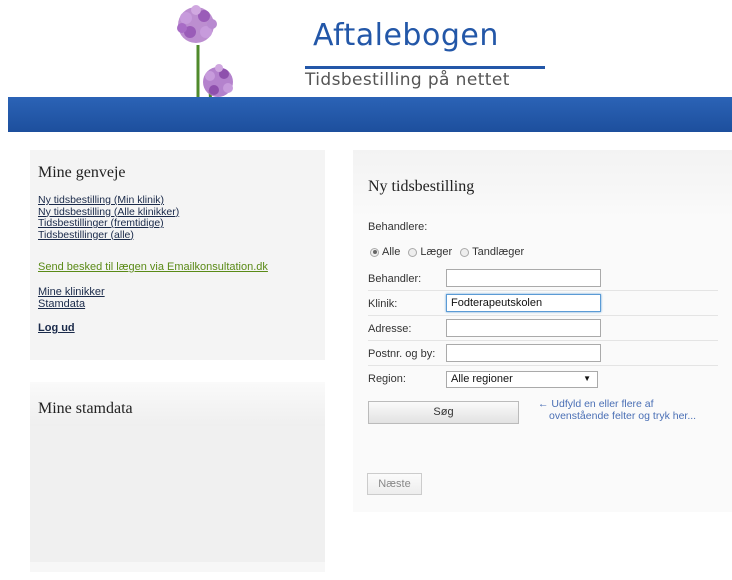 The image size is (732, 580). I want to click on adresse-input, so click(523, 328).